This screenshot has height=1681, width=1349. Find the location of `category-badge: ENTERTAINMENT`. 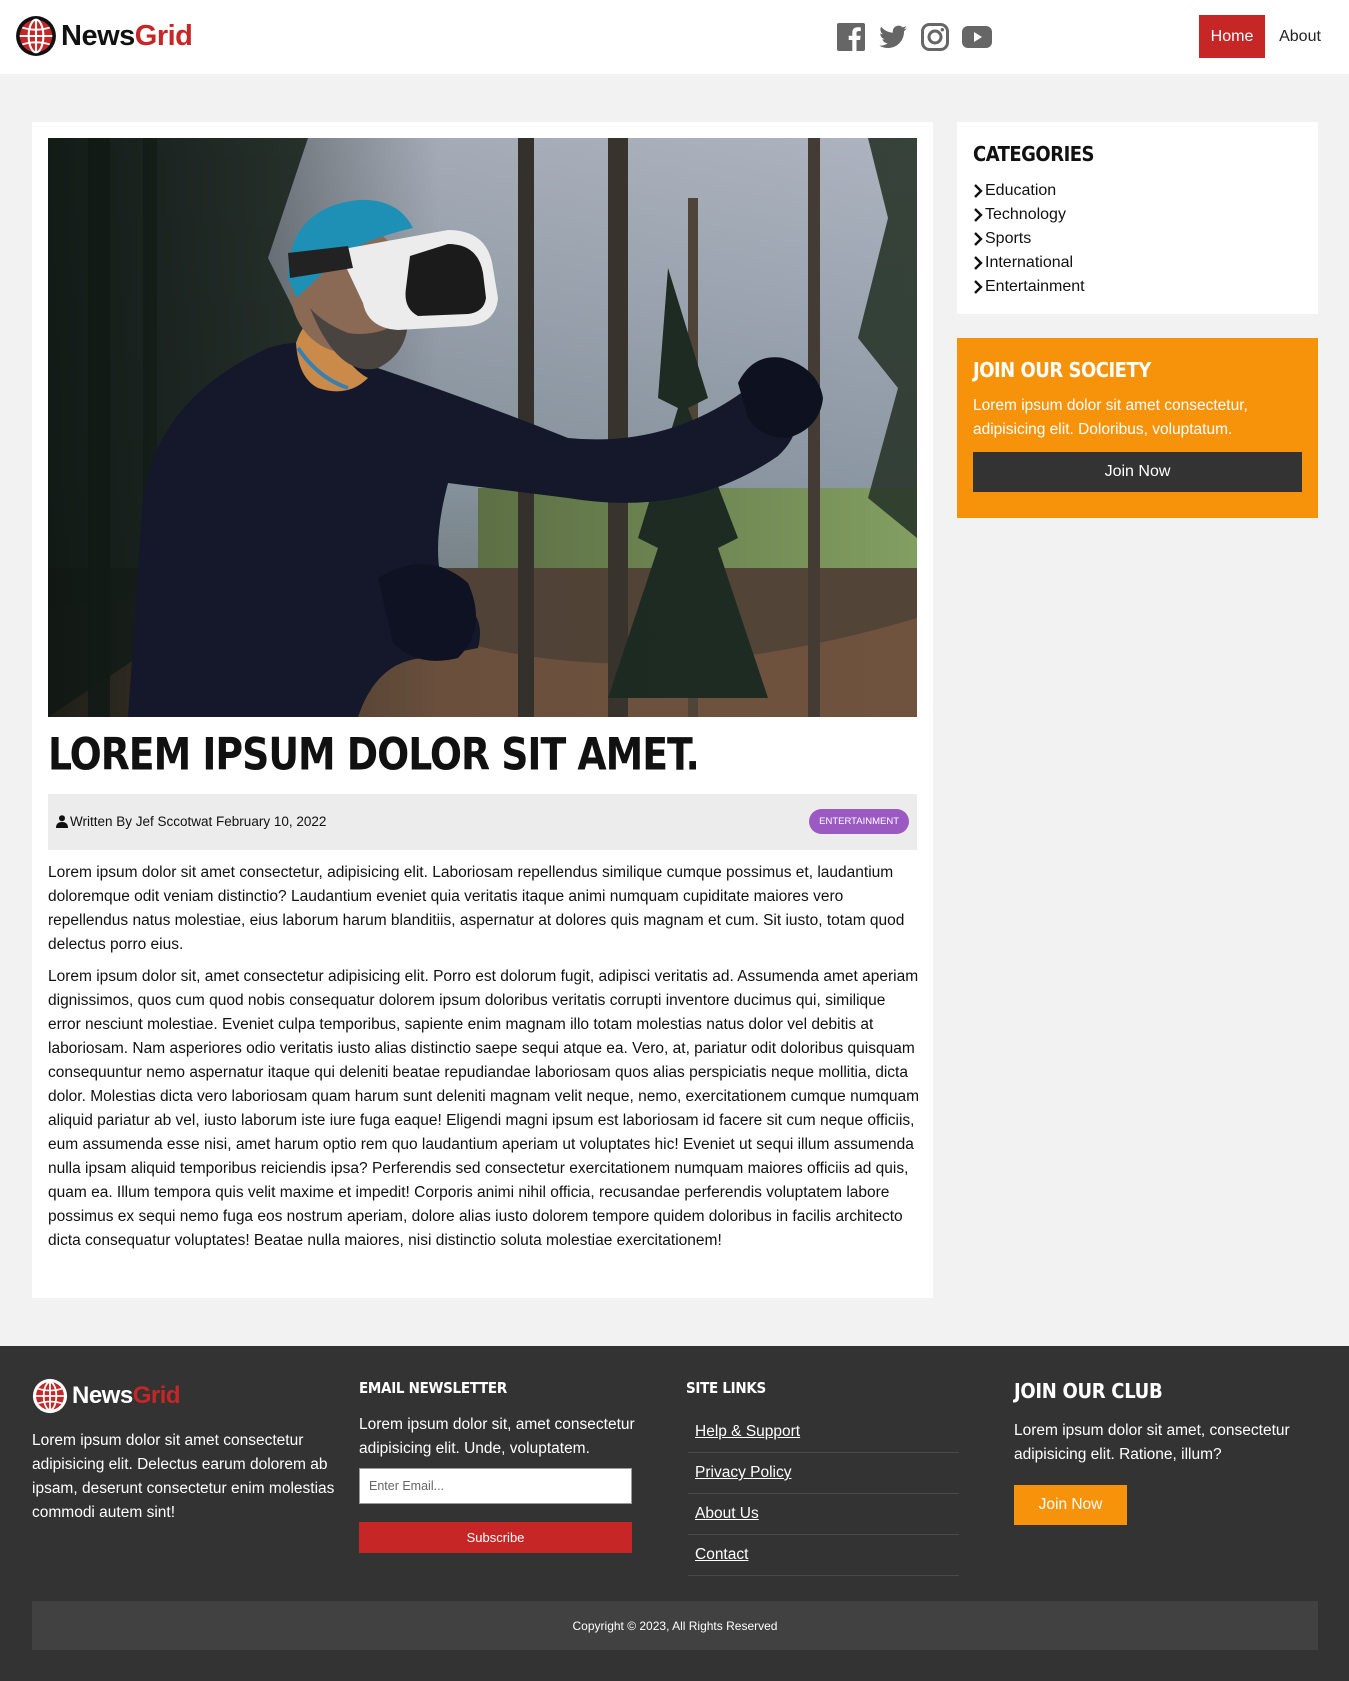

category-badge: ENTERTAINMENT is located at coordinates (859, 821).